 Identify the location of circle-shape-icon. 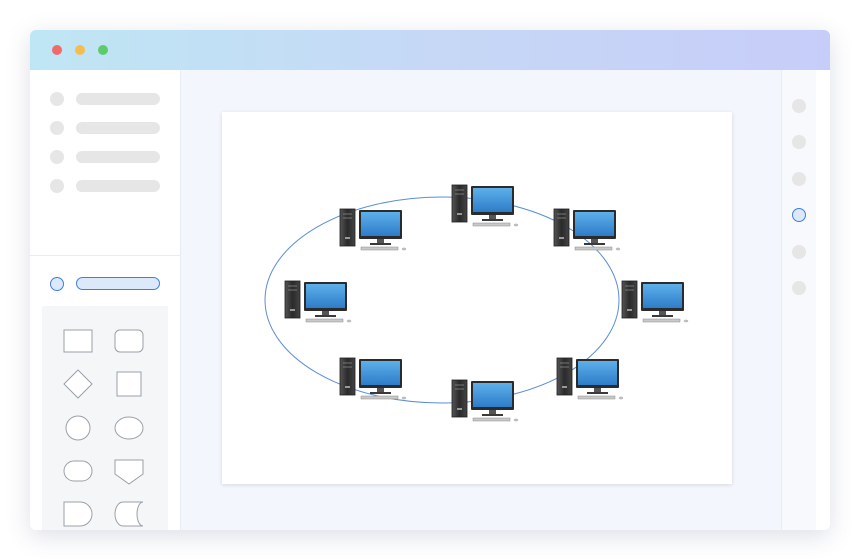
(78, 428).